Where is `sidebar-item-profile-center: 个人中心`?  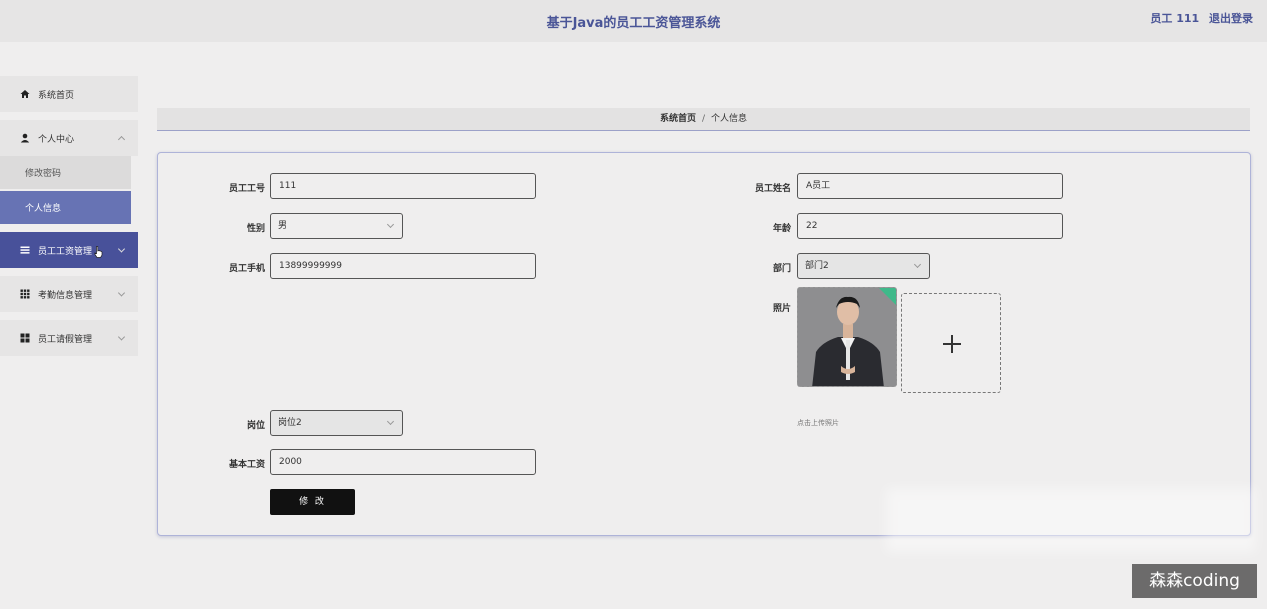
sidebar-item-profile-center: 个人中心 is located at coordinates (69, 138).